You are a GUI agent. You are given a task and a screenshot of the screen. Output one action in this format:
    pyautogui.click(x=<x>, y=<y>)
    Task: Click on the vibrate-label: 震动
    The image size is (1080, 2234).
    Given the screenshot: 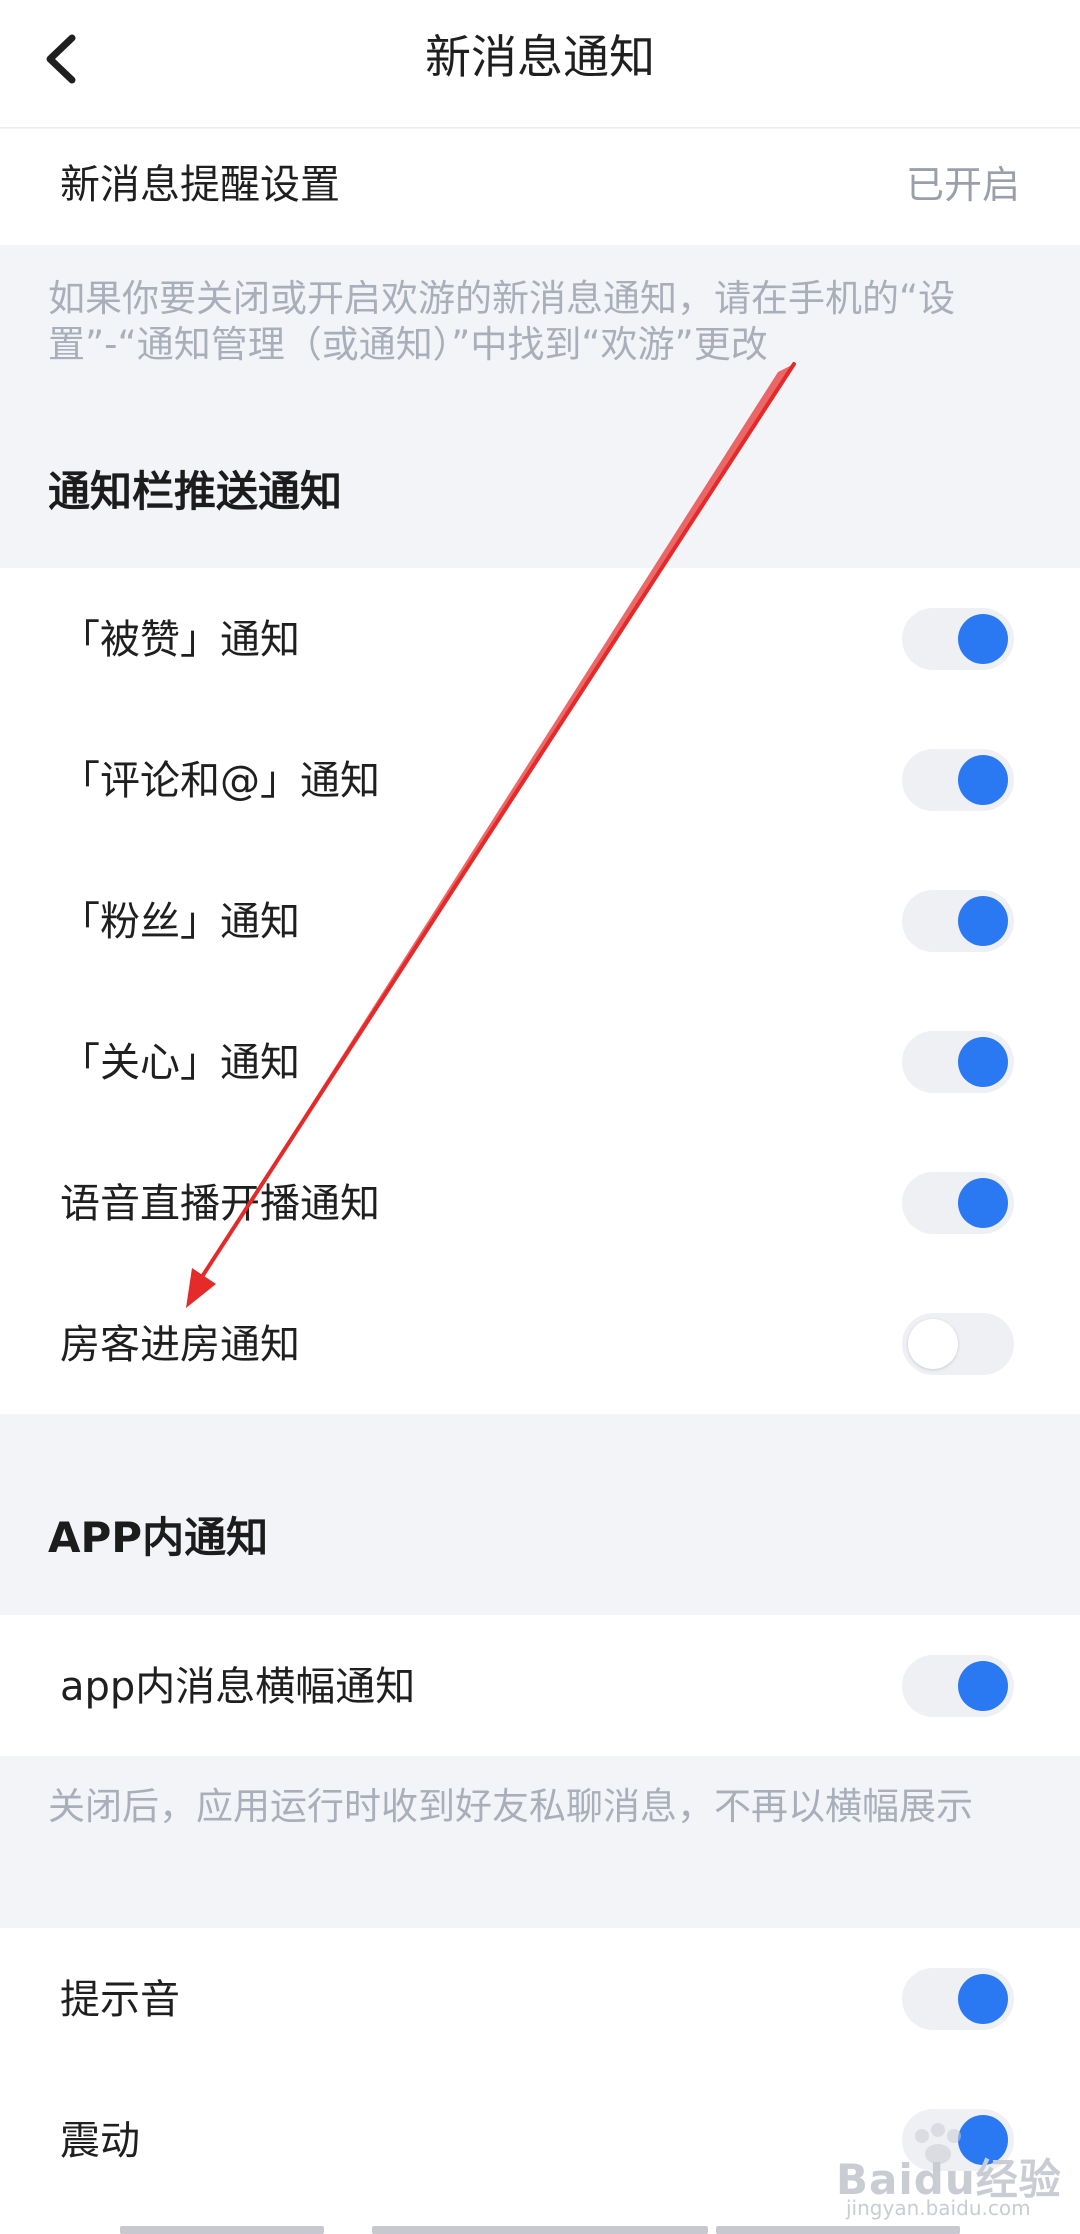 What is the action you would take?
    pyautogui.click(x=100, y=2141)
    